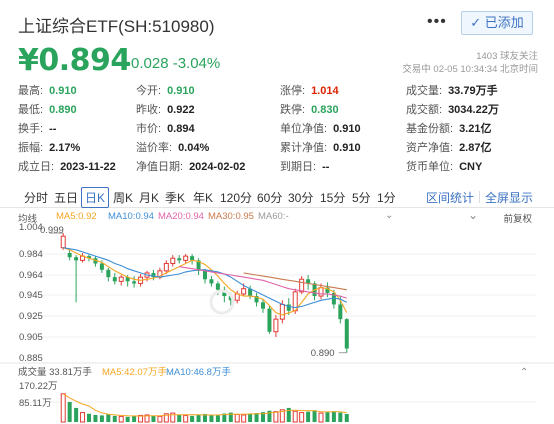  What do you see at coordinates (38, 386) in the screenshot?
I see `volume-max-tick: 170.22万` at bounding box center [38, 386].